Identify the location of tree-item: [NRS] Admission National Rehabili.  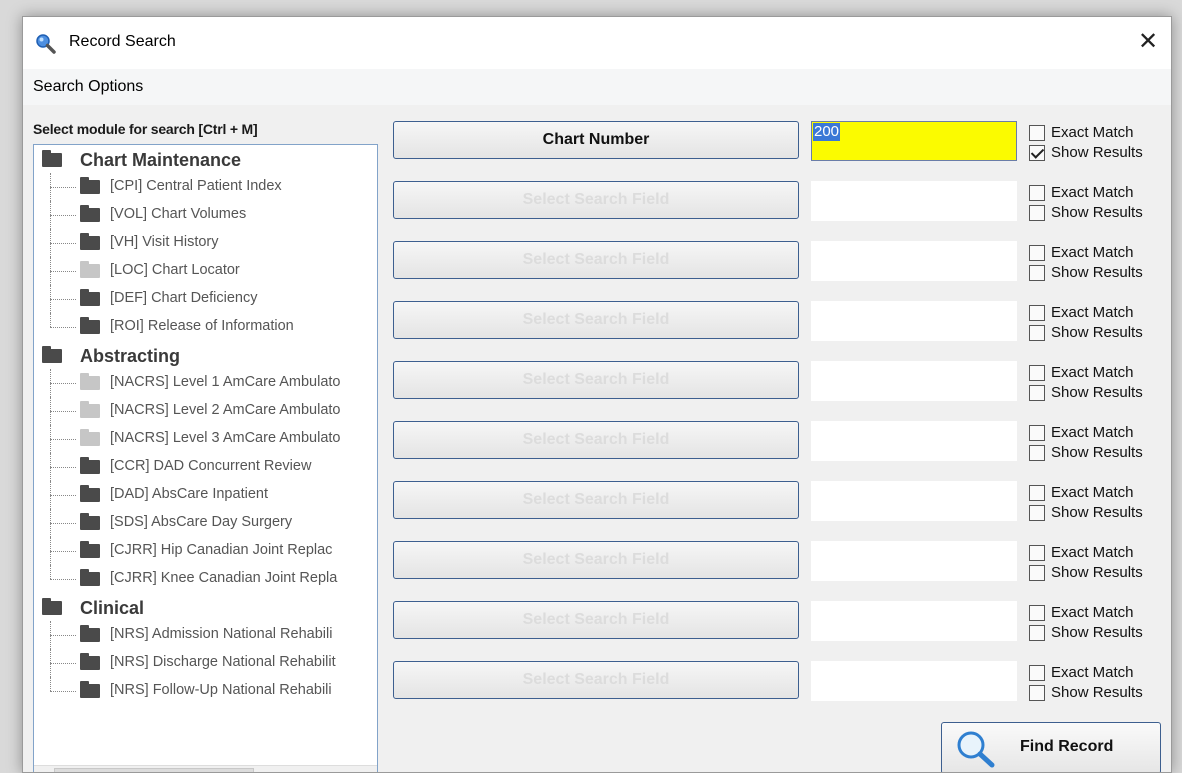
(205, 635).